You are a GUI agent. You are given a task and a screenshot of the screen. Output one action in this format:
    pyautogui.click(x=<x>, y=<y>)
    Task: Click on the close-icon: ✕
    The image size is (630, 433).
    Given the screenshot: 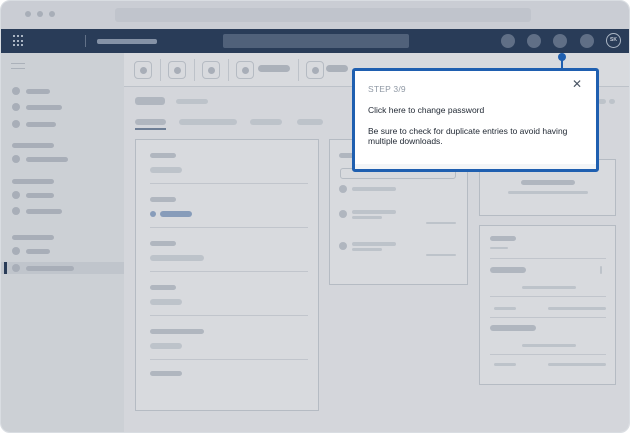 What is the action you would take?
    pyautogui.click(x=577, y=84)
    